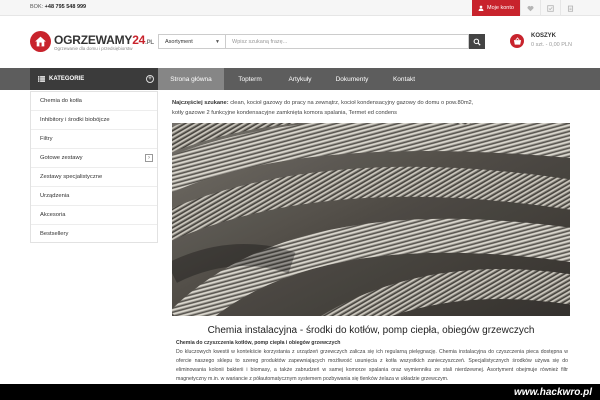  What do you see at coordinates (553, 392) in the screenshot?
I see `watermark: www.hackwro.pl` at bounding box center [553, 392].